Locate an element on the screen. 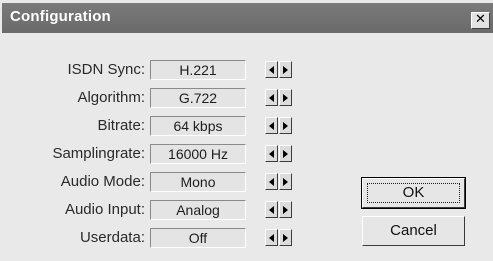  setting-label: ISDN Sync: is located at coordinates (106, 69).